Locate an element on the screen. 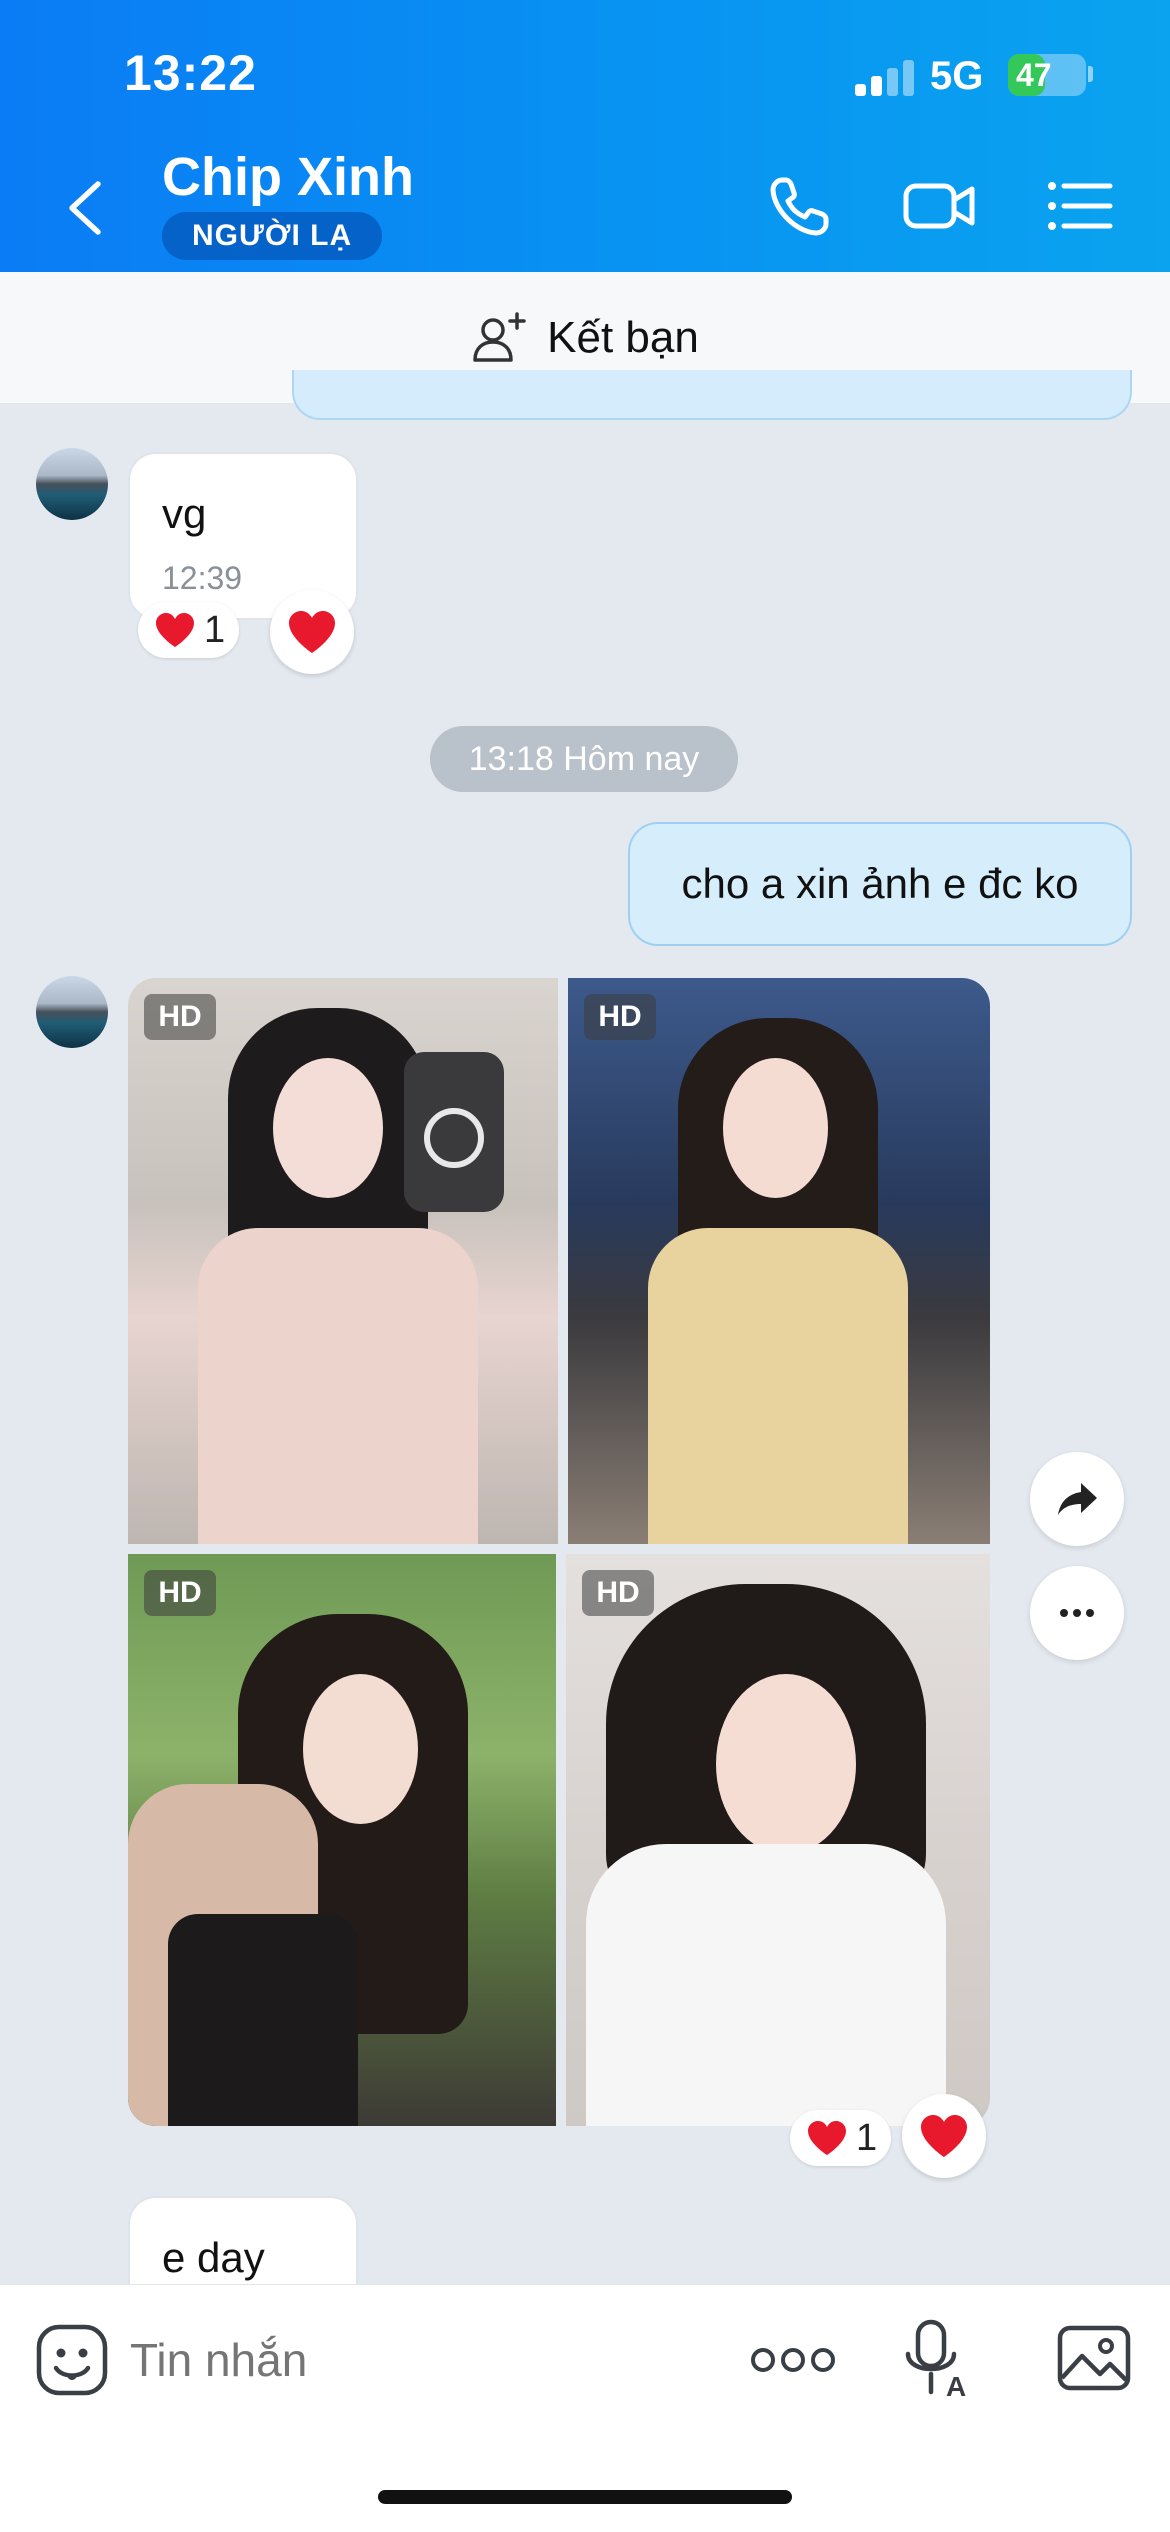  message-input is located at coordinates (410, 2360).